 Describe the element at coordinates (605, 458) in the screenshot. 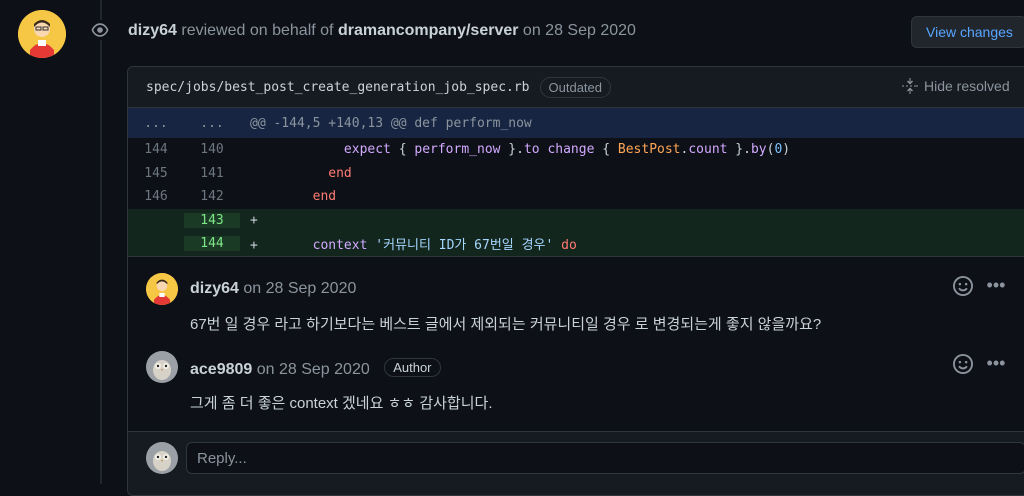

I see `reply-input` at that location.